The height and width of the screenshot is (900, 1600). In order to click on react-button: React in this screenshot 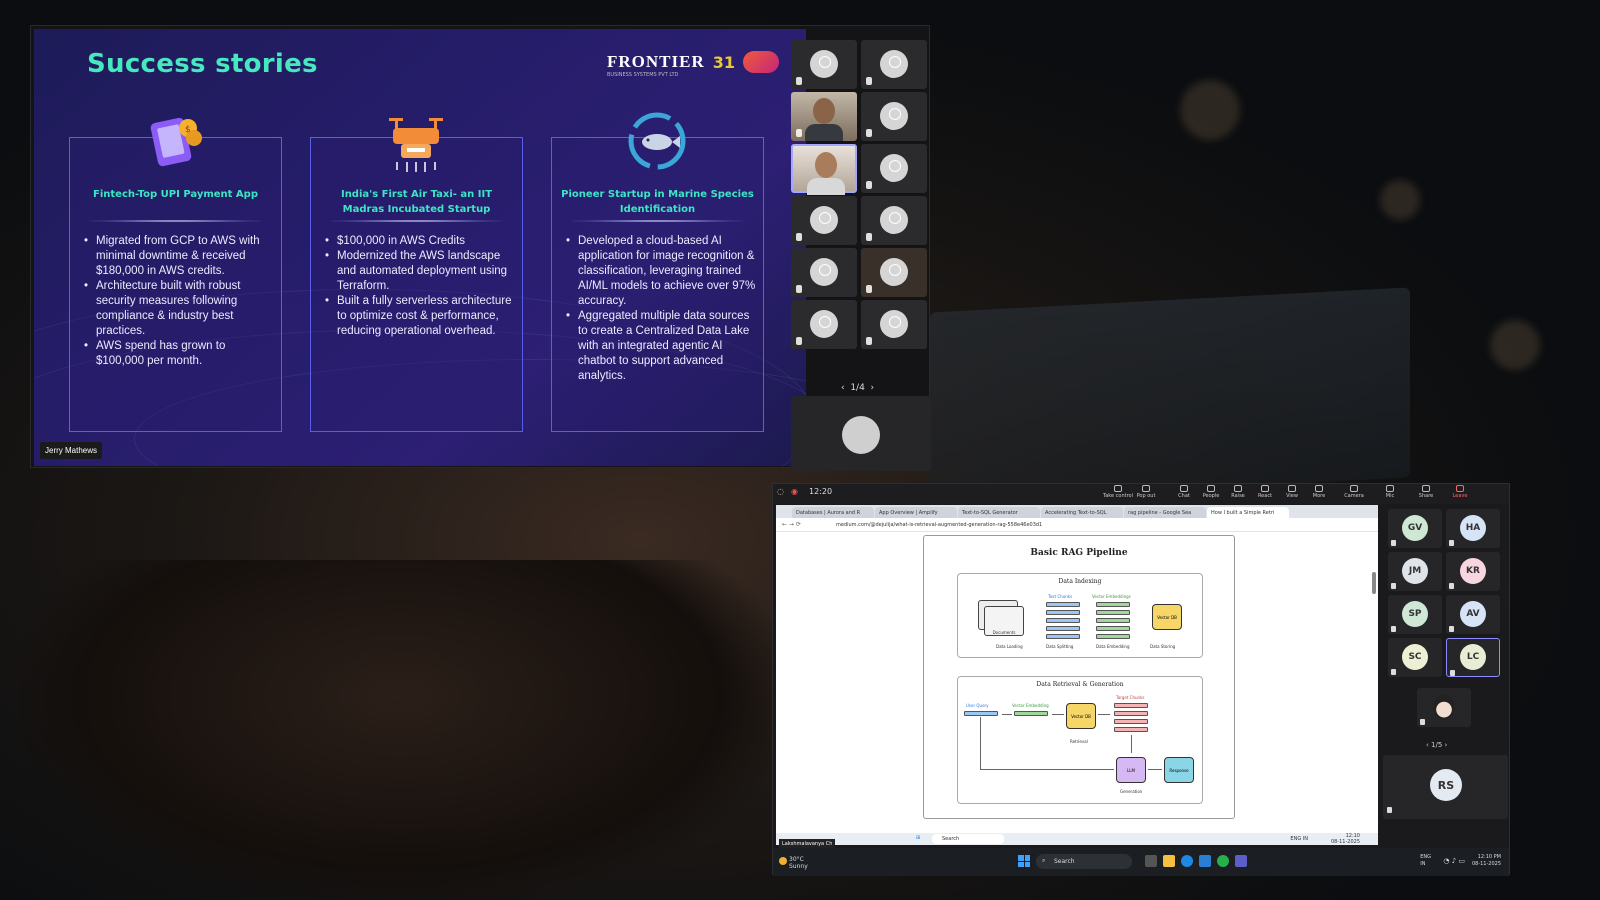, I will do `click(1265, 491)`.